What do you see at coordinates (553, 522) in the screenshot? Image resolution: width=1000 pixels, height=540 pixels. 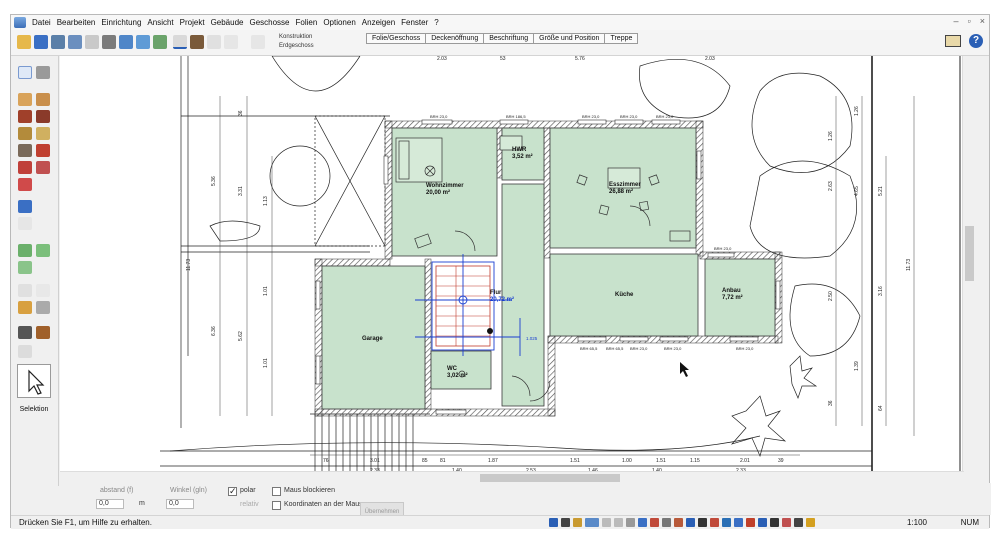 I see `snap-icon` at bounding box center [553, 522].